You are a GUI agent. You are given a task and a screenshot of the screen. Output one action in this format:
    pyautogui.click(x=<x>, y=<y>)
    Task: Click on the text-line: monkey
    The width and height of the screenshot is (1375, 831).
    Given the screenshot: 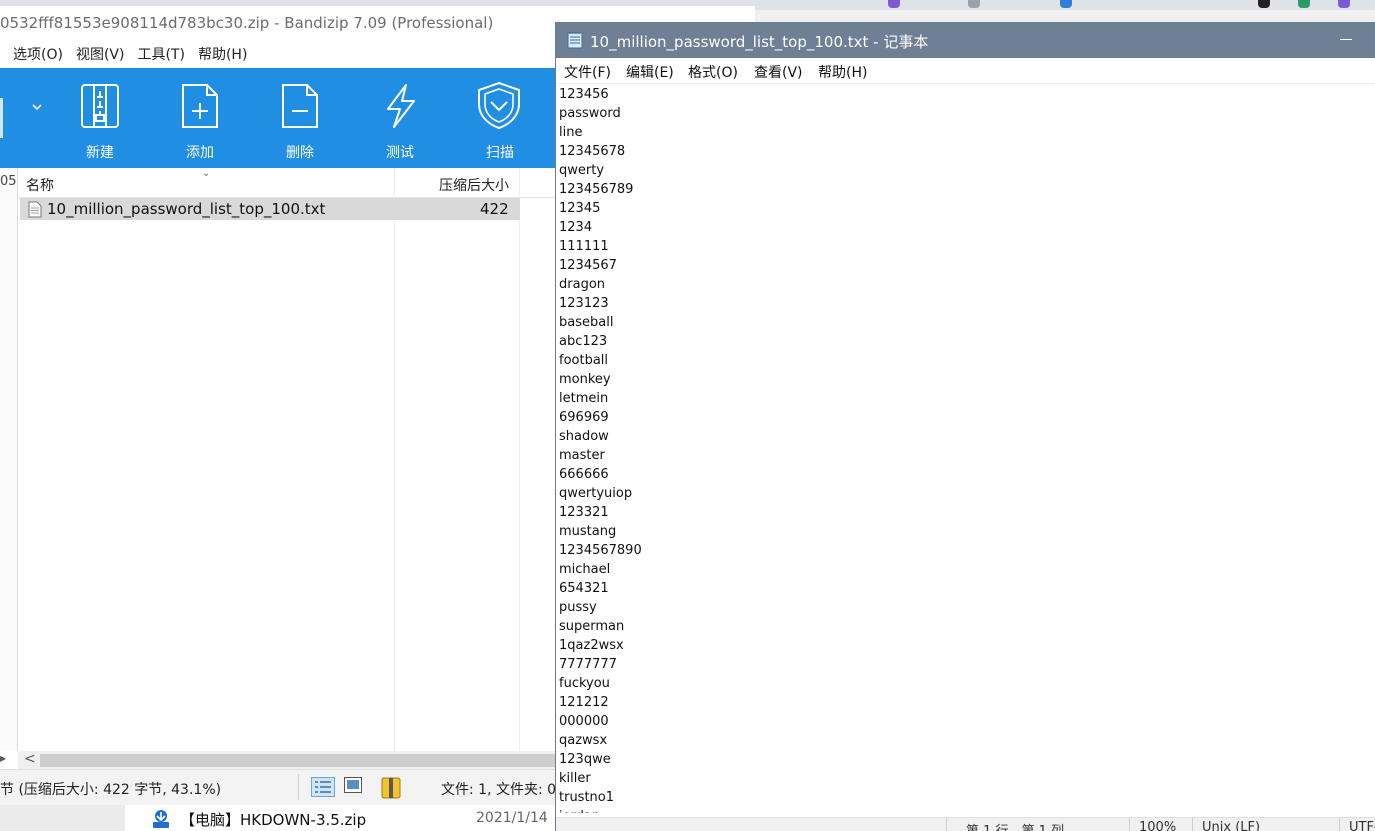 What is the action you would take?
    pyautogui.click(x=585, y=379)
    